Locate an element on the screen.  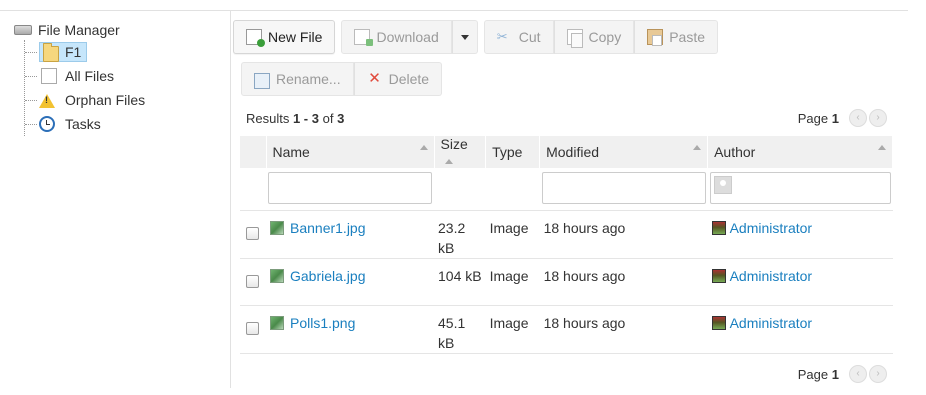
folder-icon is located at coordinates (51, 52).